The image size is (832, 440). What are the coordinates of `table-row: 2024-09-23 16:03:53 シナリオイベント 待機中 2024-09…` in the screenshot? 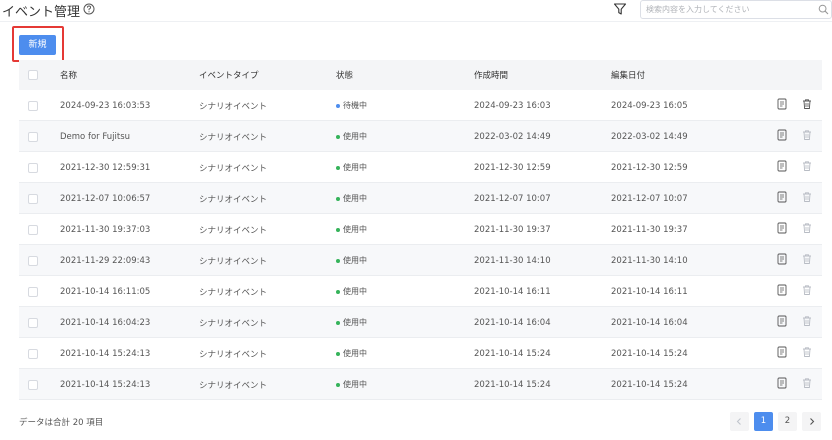 It's located at (420, 105).